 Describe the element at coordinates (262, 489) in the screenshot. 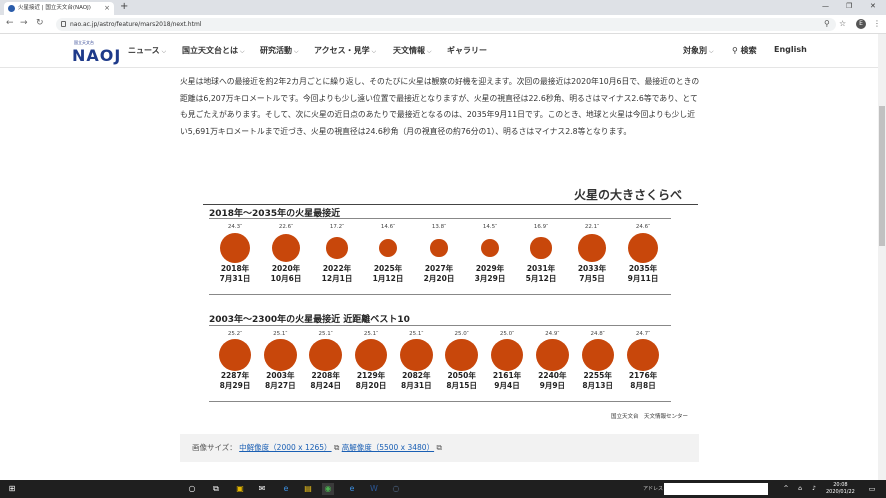

I see `mail-icon: ✉` at that location.